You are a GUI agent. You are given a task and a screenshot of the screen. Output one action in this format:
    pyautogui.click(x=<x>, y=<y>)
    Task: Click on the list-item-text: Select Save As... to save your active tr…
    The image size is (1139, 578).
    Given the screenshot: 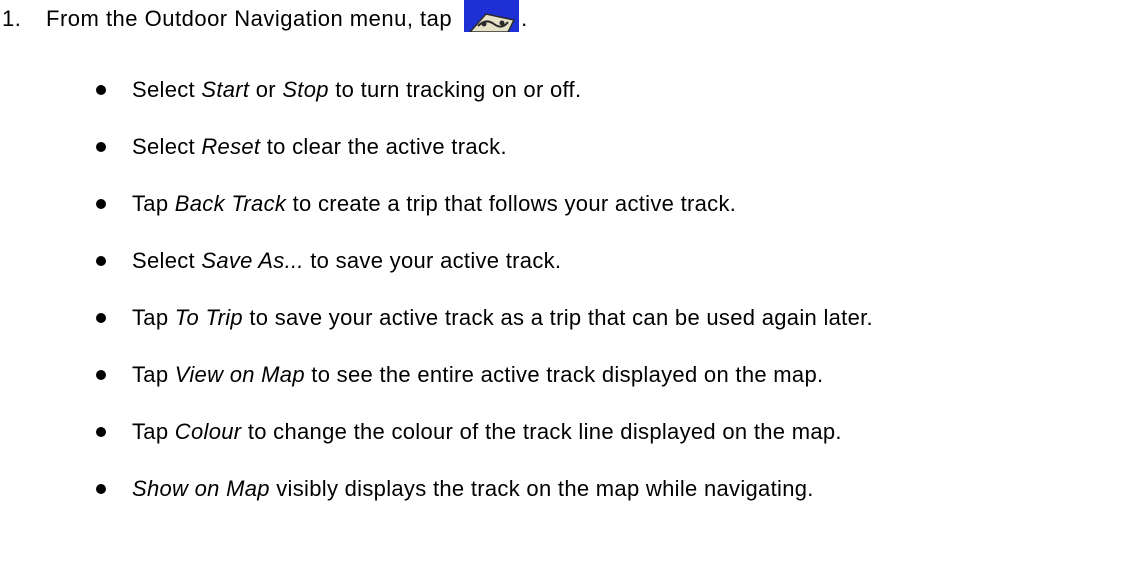 What is the action you would take?
    pyautogui.click(x=347, y=260)
    